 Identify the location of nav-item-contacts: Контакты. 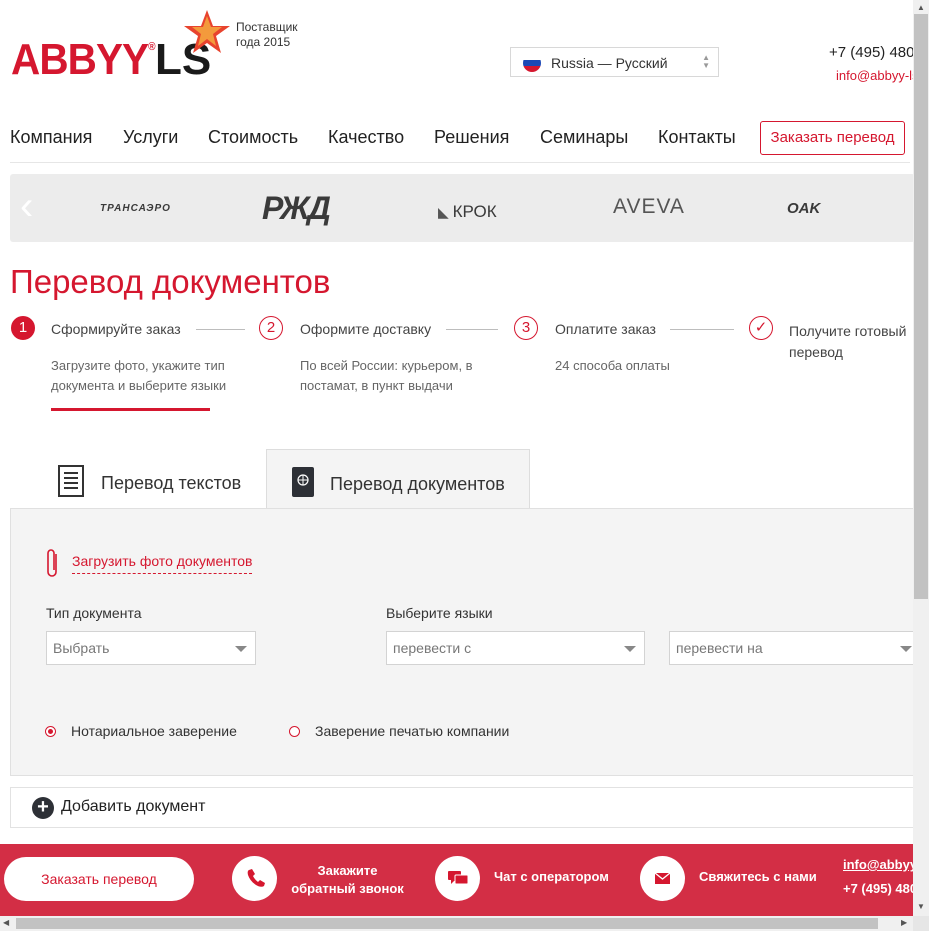
(697, 137).